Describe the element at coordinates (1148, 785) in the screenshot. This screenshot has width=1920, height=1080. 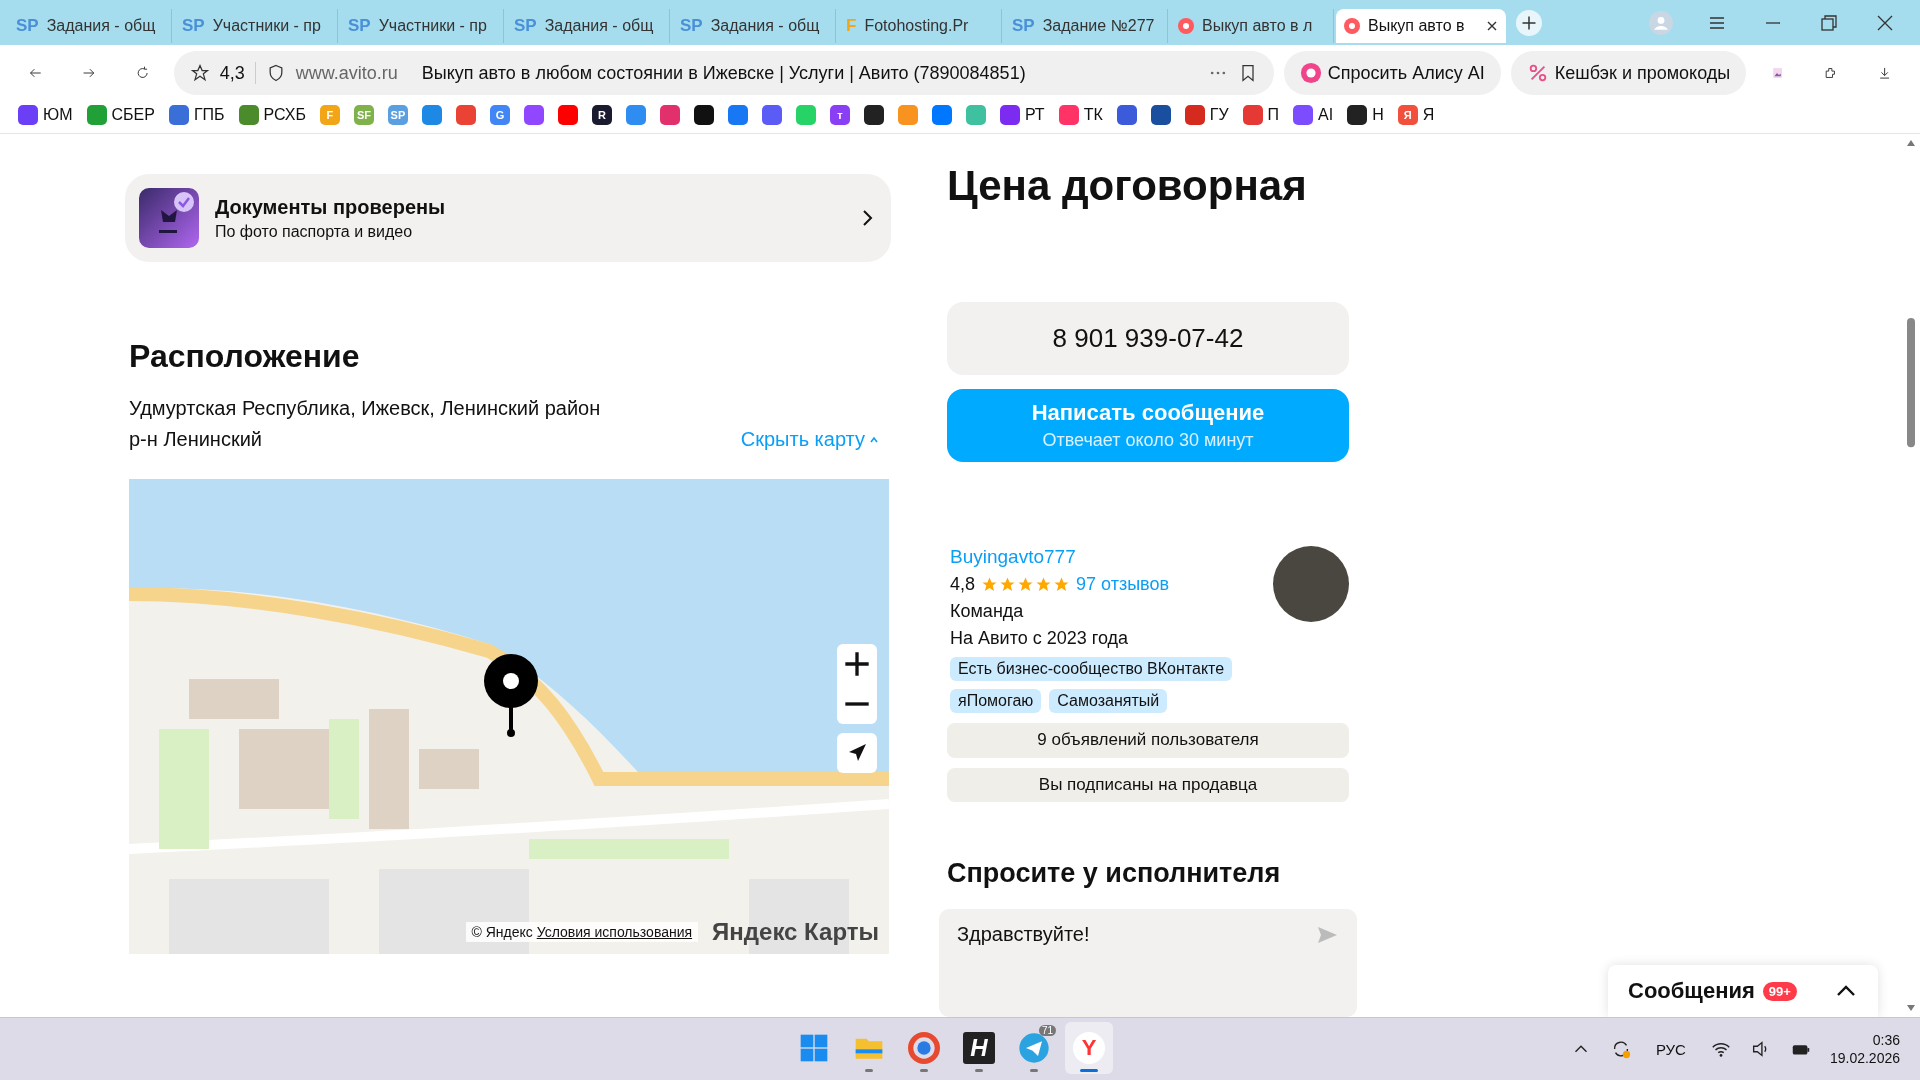
I see `seller-action-button: Вы подписаны на продавца` at that location.